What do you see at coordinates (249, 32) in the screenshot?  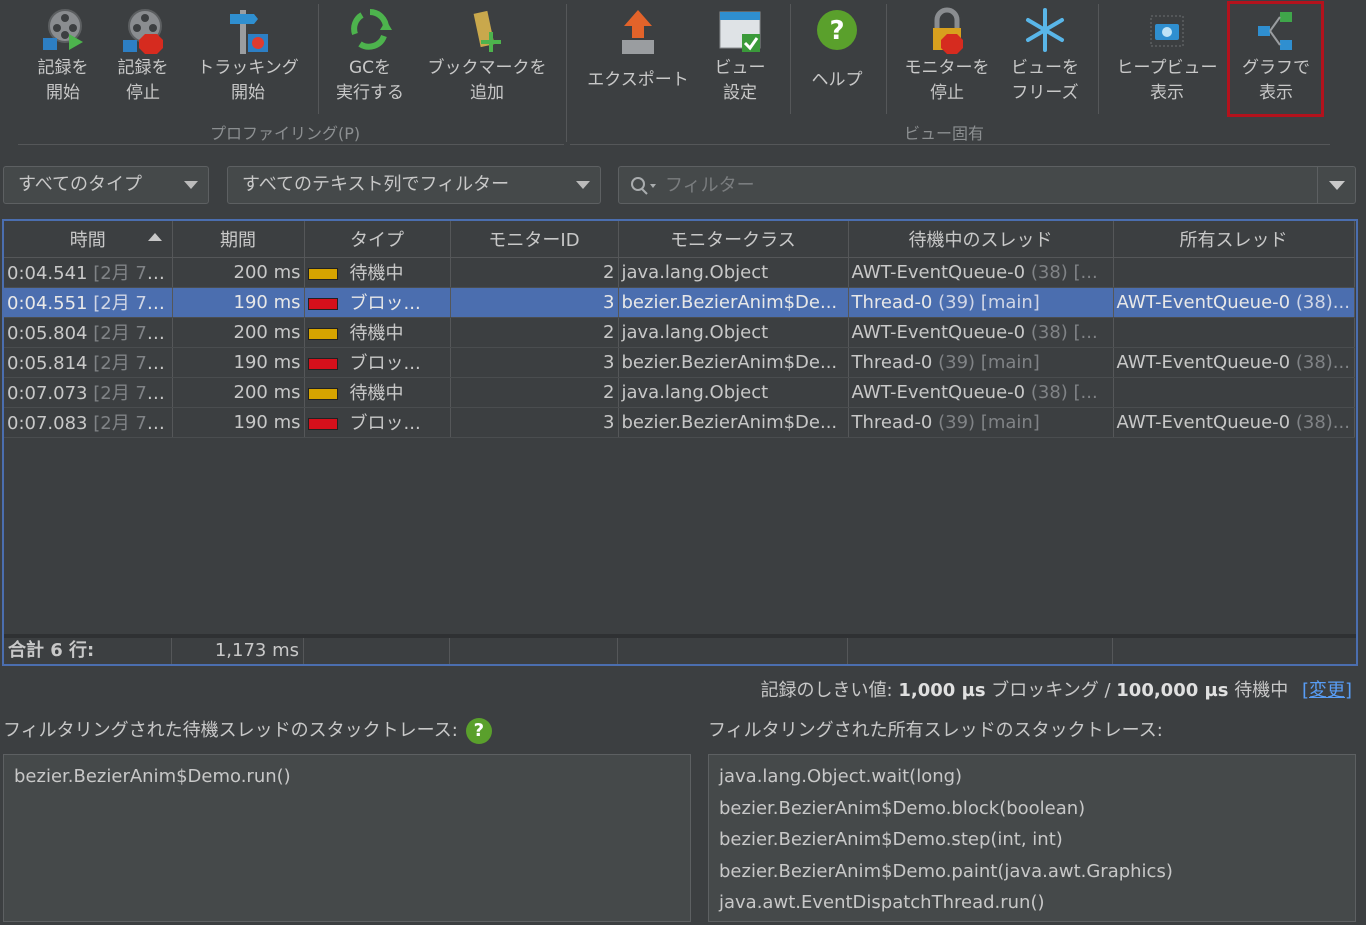 I see `signpost-track-icon` at bounding box center [249, 32].